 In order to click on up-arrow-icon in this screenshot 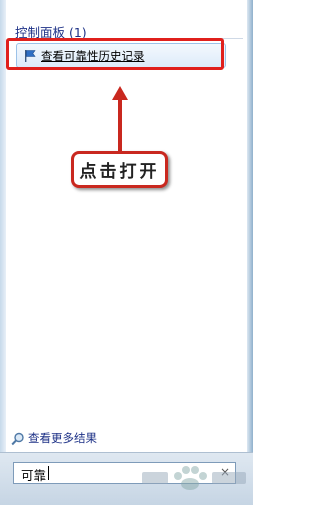, I will do `click(120, 120)`.